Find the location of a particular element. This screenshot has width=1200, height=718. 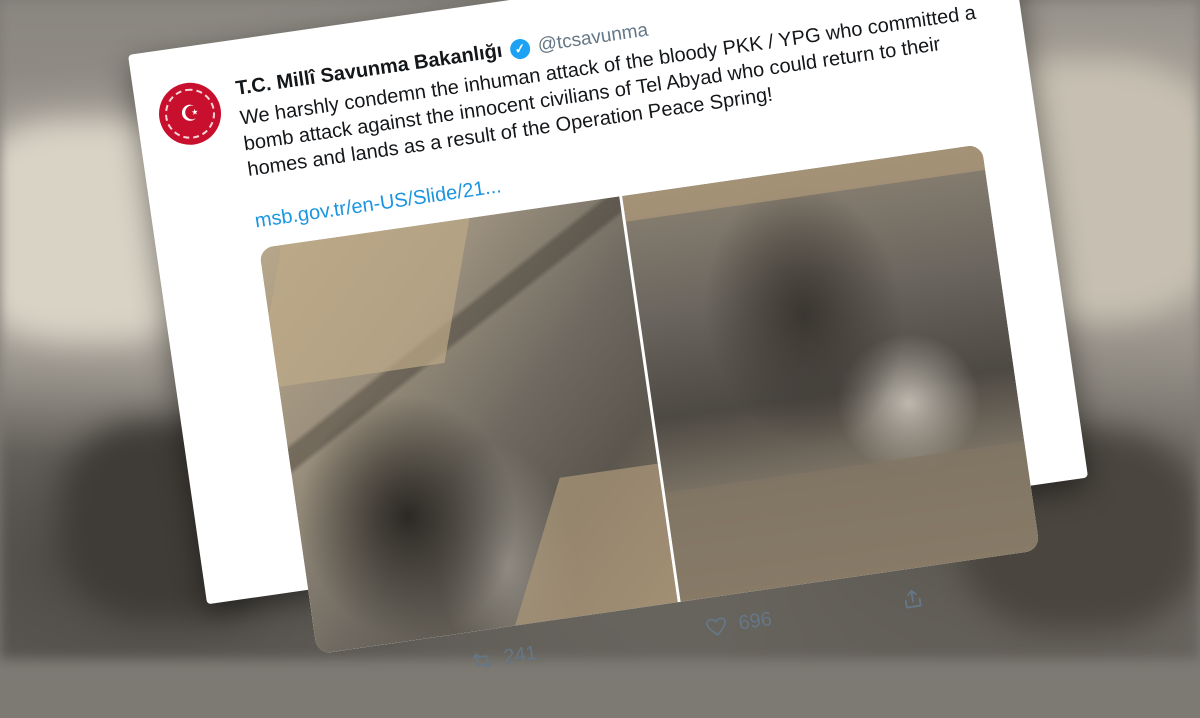

heart-icon is located at coordinates (716, 626).